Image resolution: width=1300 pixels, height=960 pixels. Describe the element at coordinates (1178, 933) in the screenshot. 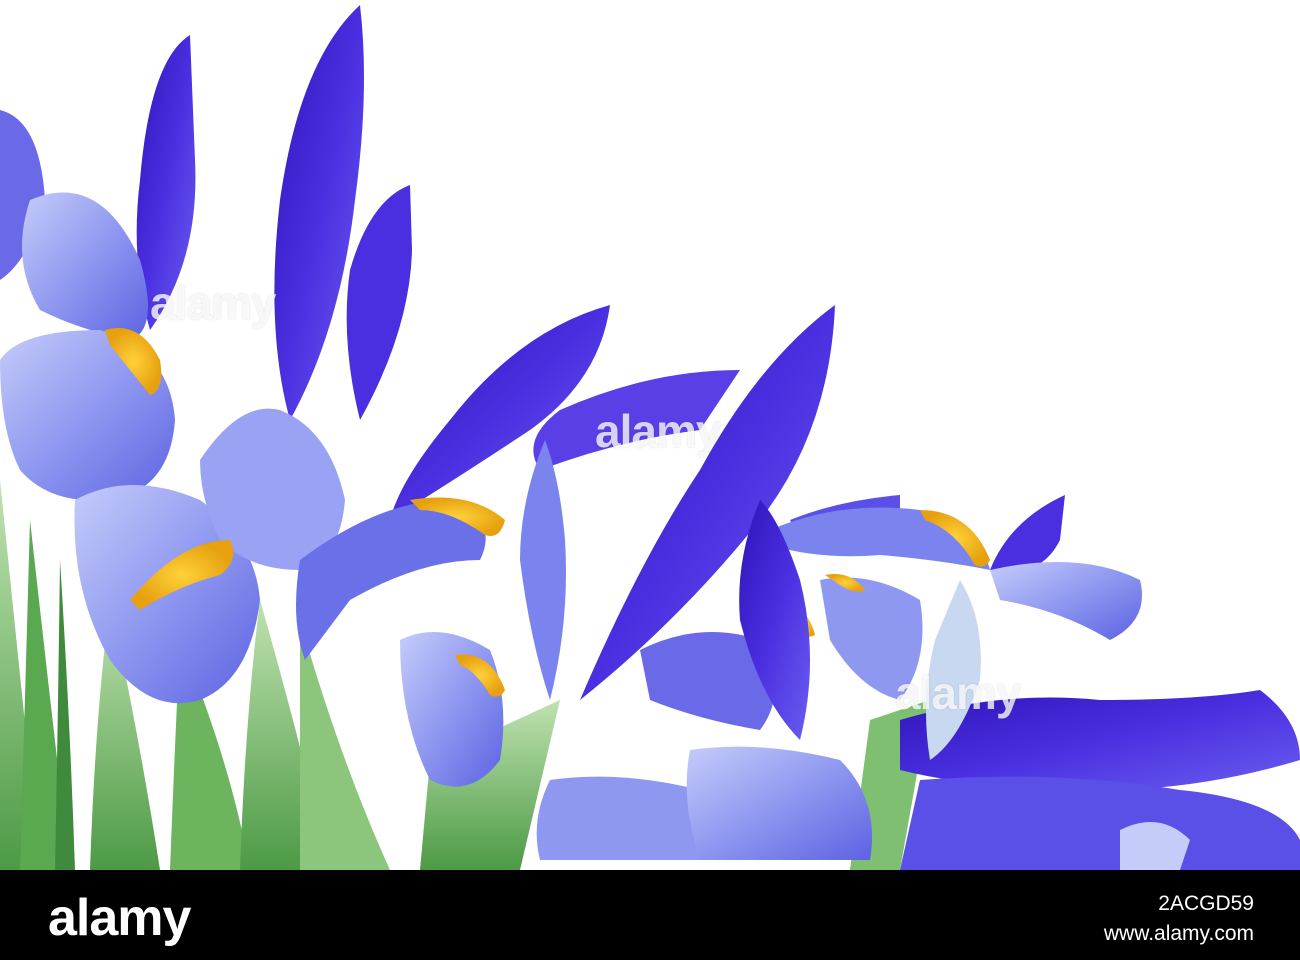

I see `site-url: www.alamy.com` at that location.